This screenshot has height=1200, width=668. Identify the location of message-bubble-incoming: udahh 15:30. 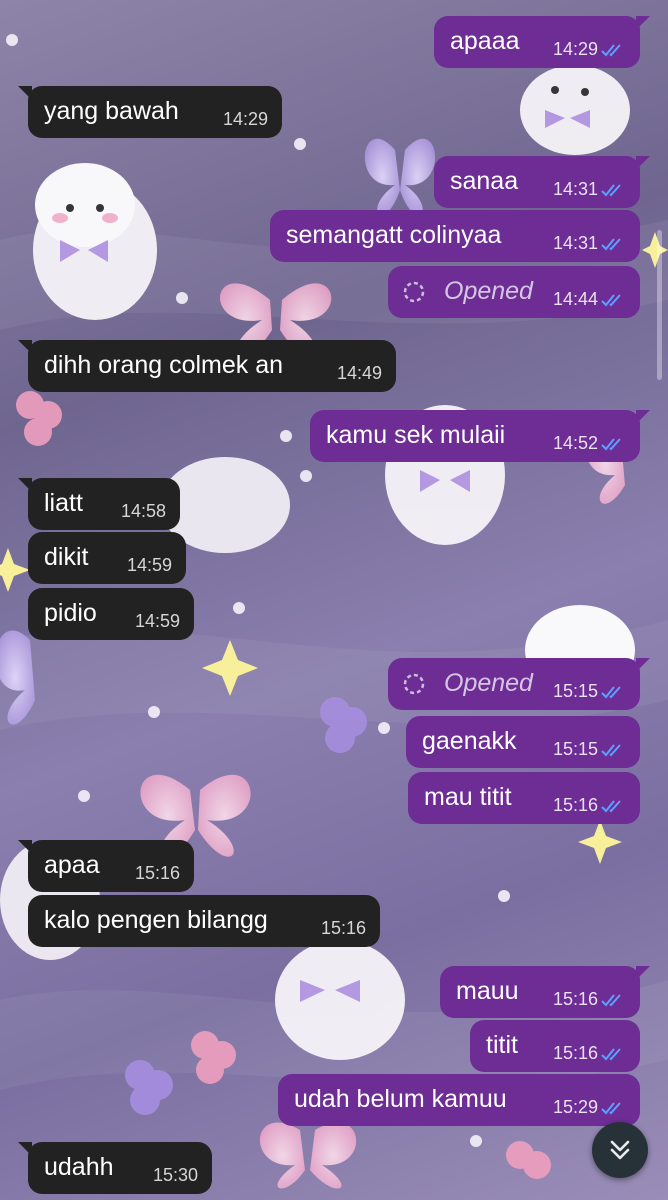
(115, 1168).